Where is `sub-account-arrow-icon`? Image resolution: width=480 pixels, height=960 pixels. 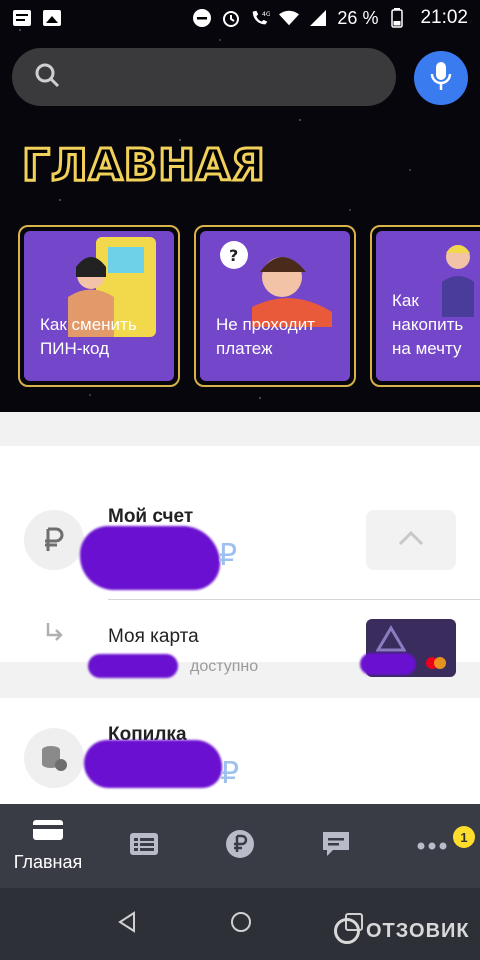 sub-account-arrow-icon is located at coordinates (54, 635).